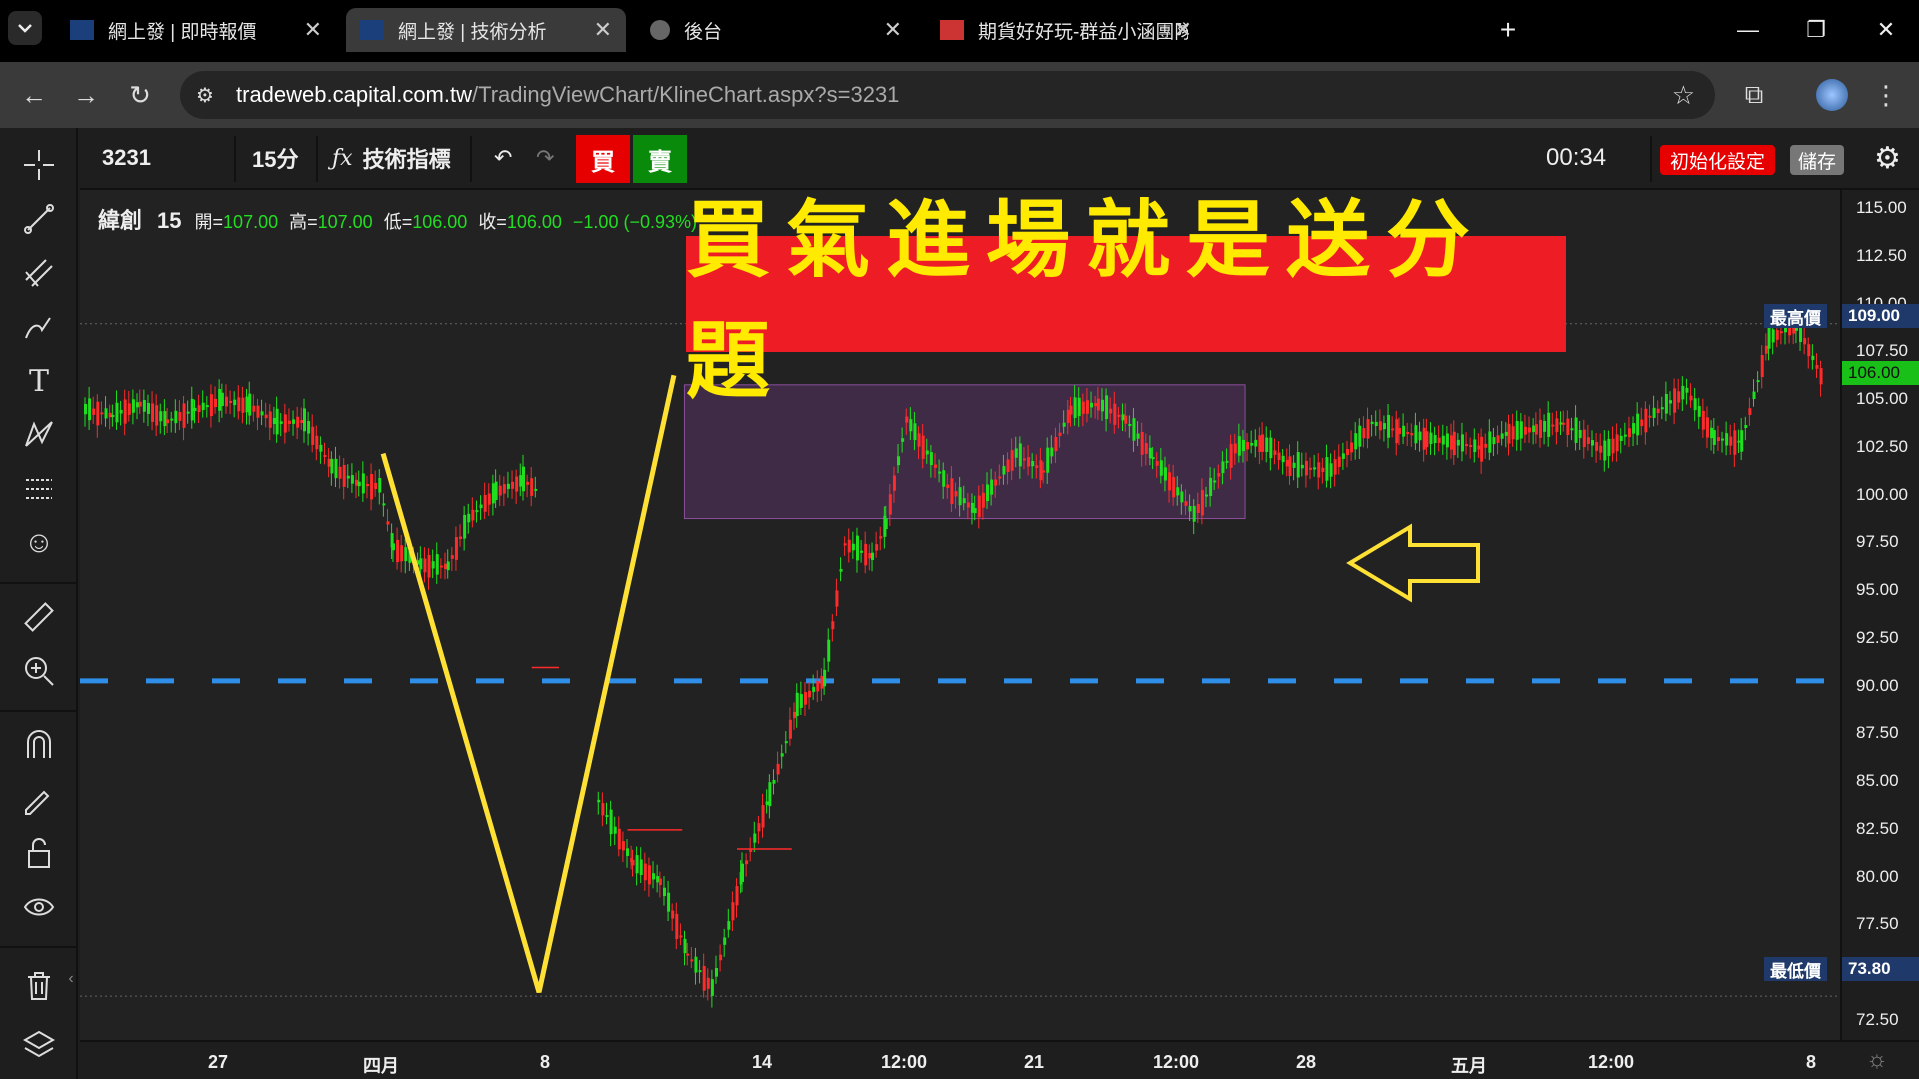  Describe the element at coordinates (39, 1045) in the screenshot. I see `layers-icon` at that location.